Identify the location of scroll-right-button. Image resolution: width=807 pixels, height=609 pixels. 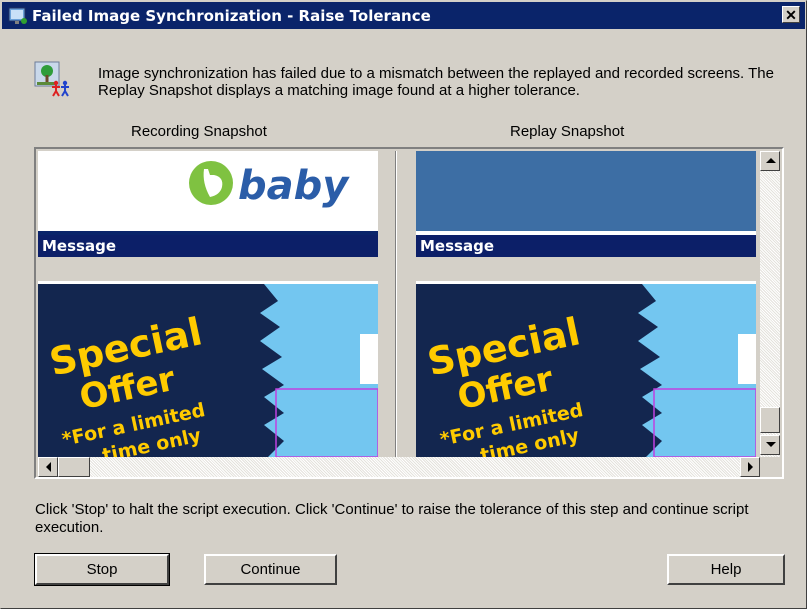
(750, 467).